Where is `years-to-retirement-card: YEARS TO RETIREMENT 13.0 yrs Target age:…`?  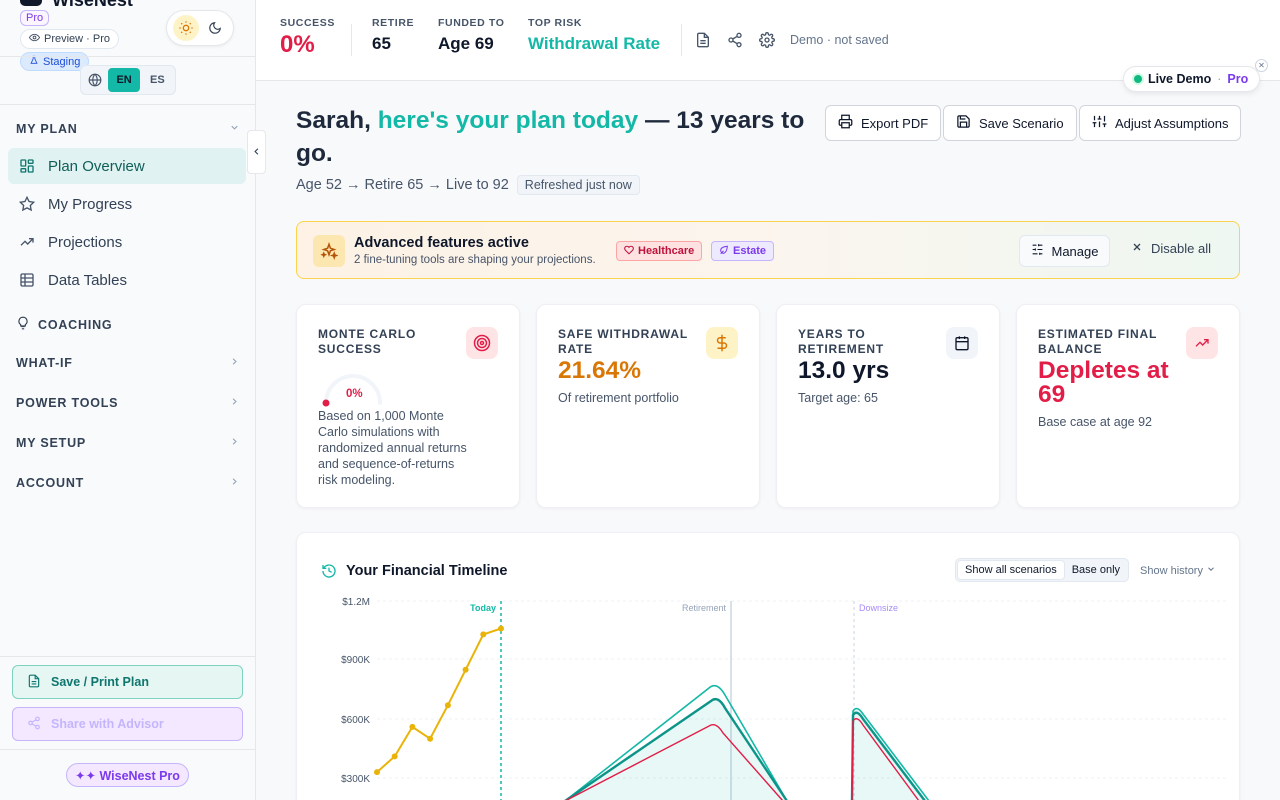 years-to-retirement-card: YEARS TO RETIREMENT 13.0 yrs Target age:… is located at coordinates (888, 406).